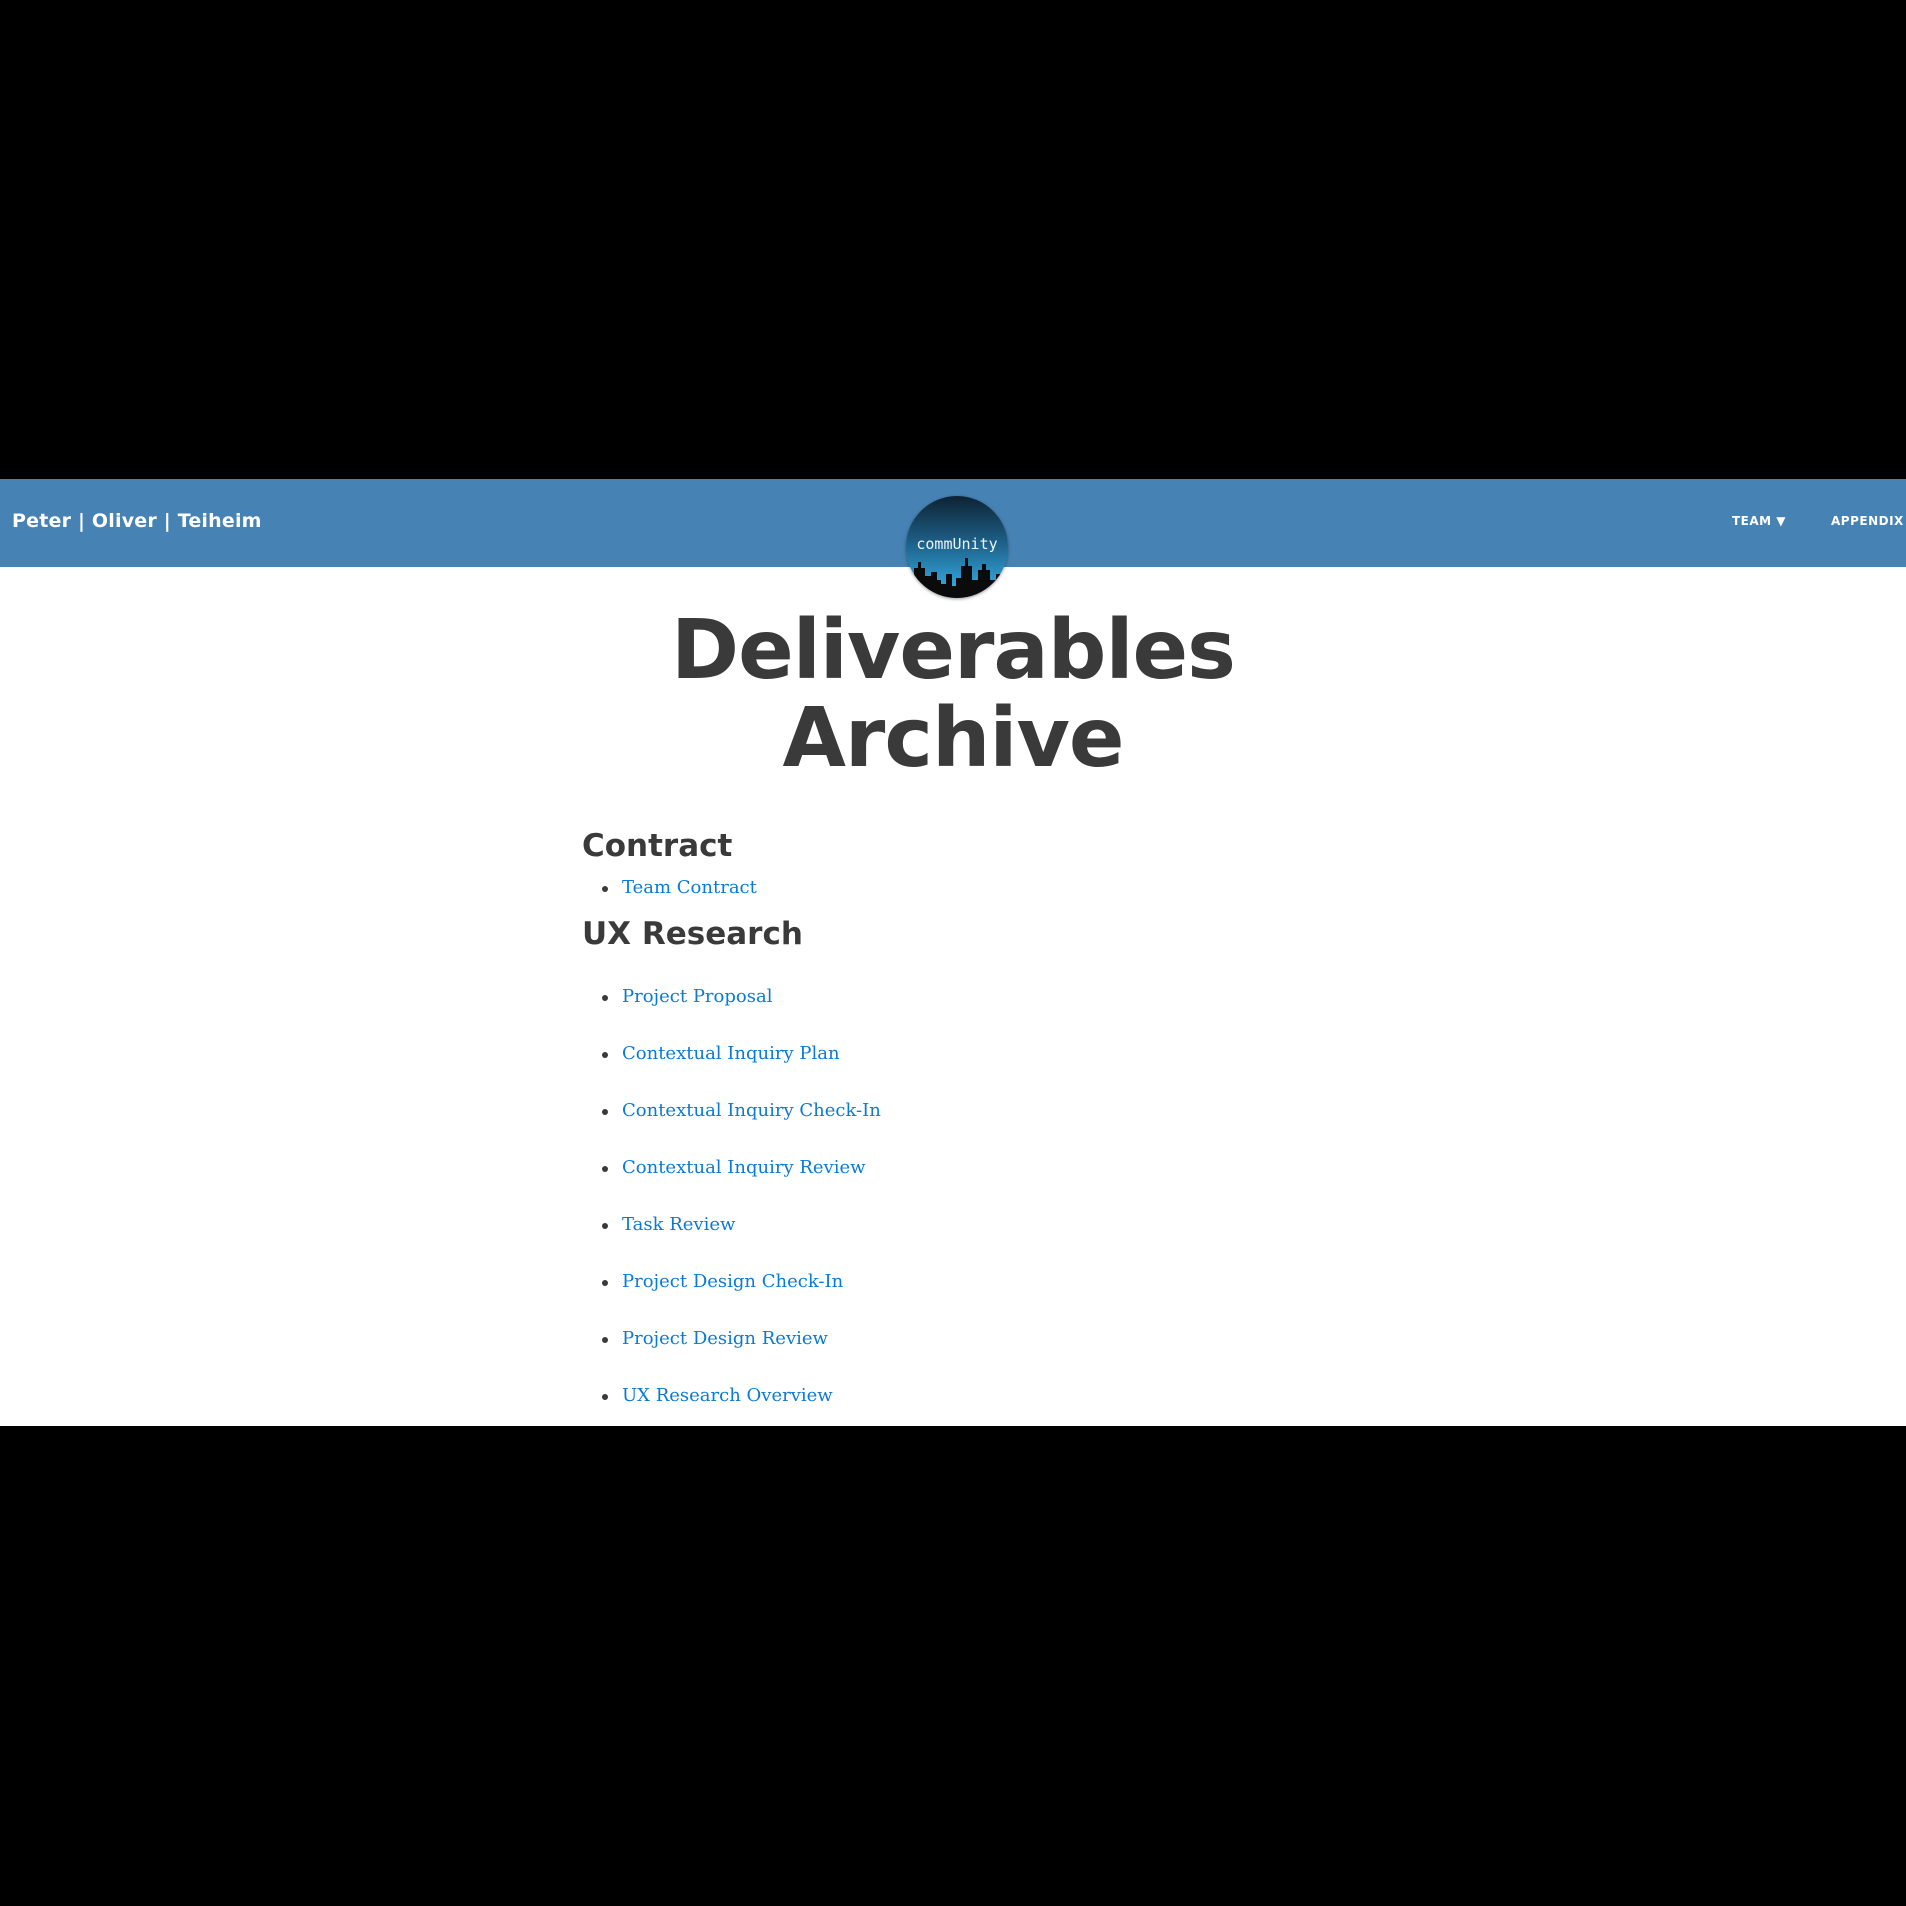 Image resolution: width=1906 pixels, height=1906 pixels. I want to click on community-logo: commUnity, so click(957, 547).